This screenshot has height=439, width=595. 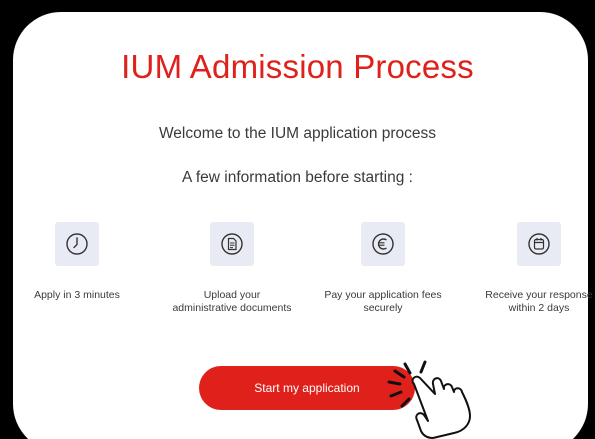 What do you see at coordinates (232, 244) in the screenshot?
I see `document-icon` at bounding box center [232, 244].